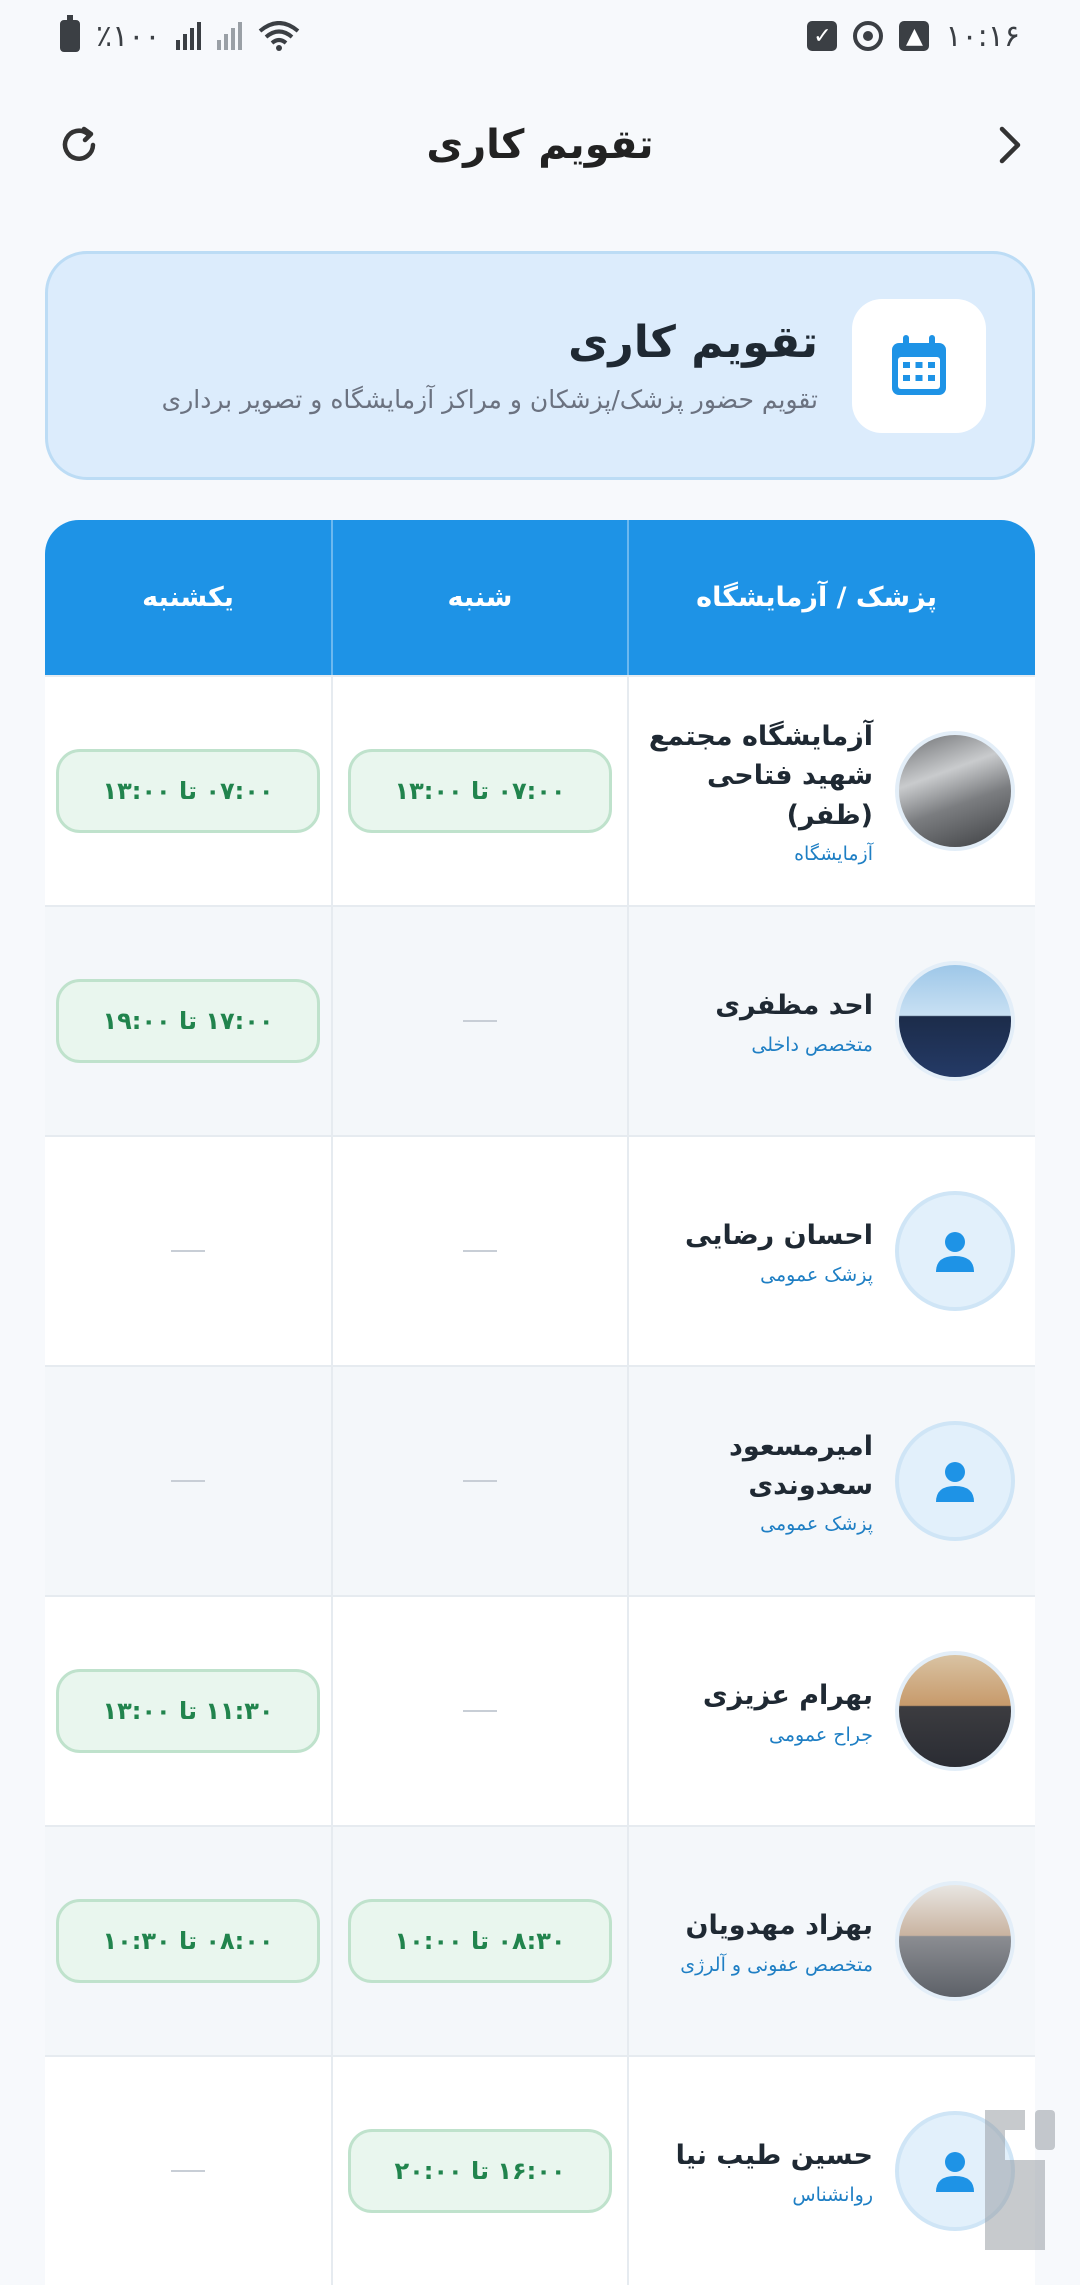 The image size is (1080, 2285). I want to click on time-slot: ۱۱:۳۰ تا ۱۳:۰۰, so click(188, 1711).